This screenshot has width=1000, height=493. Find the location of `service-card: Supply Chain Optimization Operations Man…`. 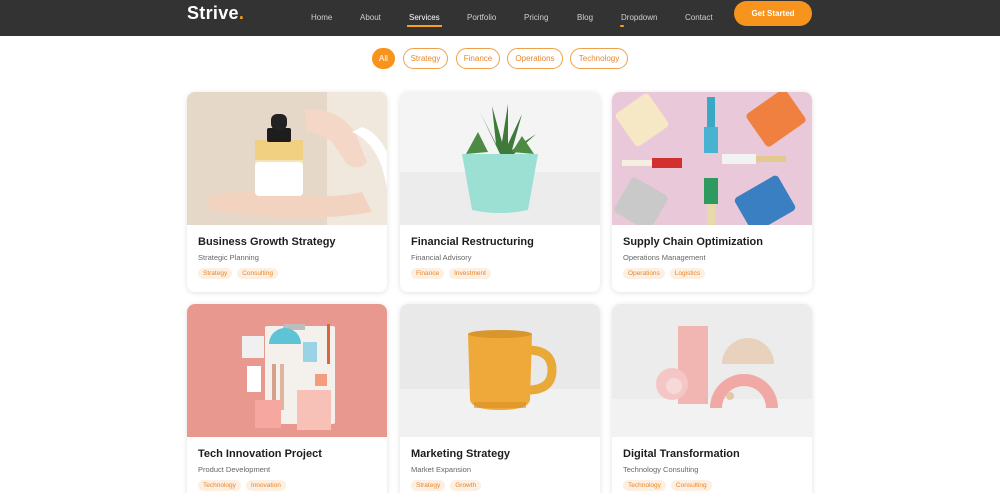

service-card: Supply Chain Optimization Operations Man… is located at coordinates (712, 192).